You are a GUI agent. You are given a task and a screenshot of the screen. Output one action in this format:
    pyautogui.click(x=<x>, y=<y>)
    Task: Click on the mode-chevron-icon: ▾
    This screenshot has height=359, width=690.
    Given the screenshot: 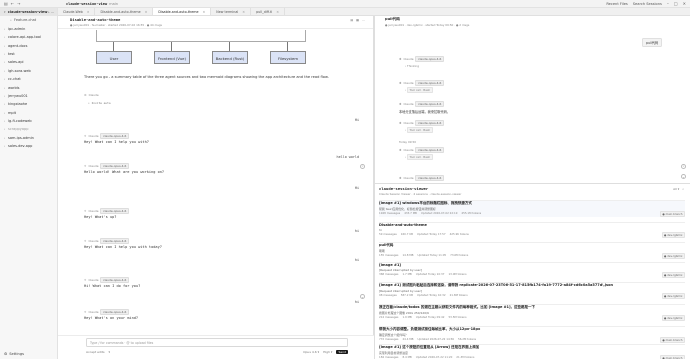 What is the action you would take?
    pyautogui.click(x=110, y=352)
    